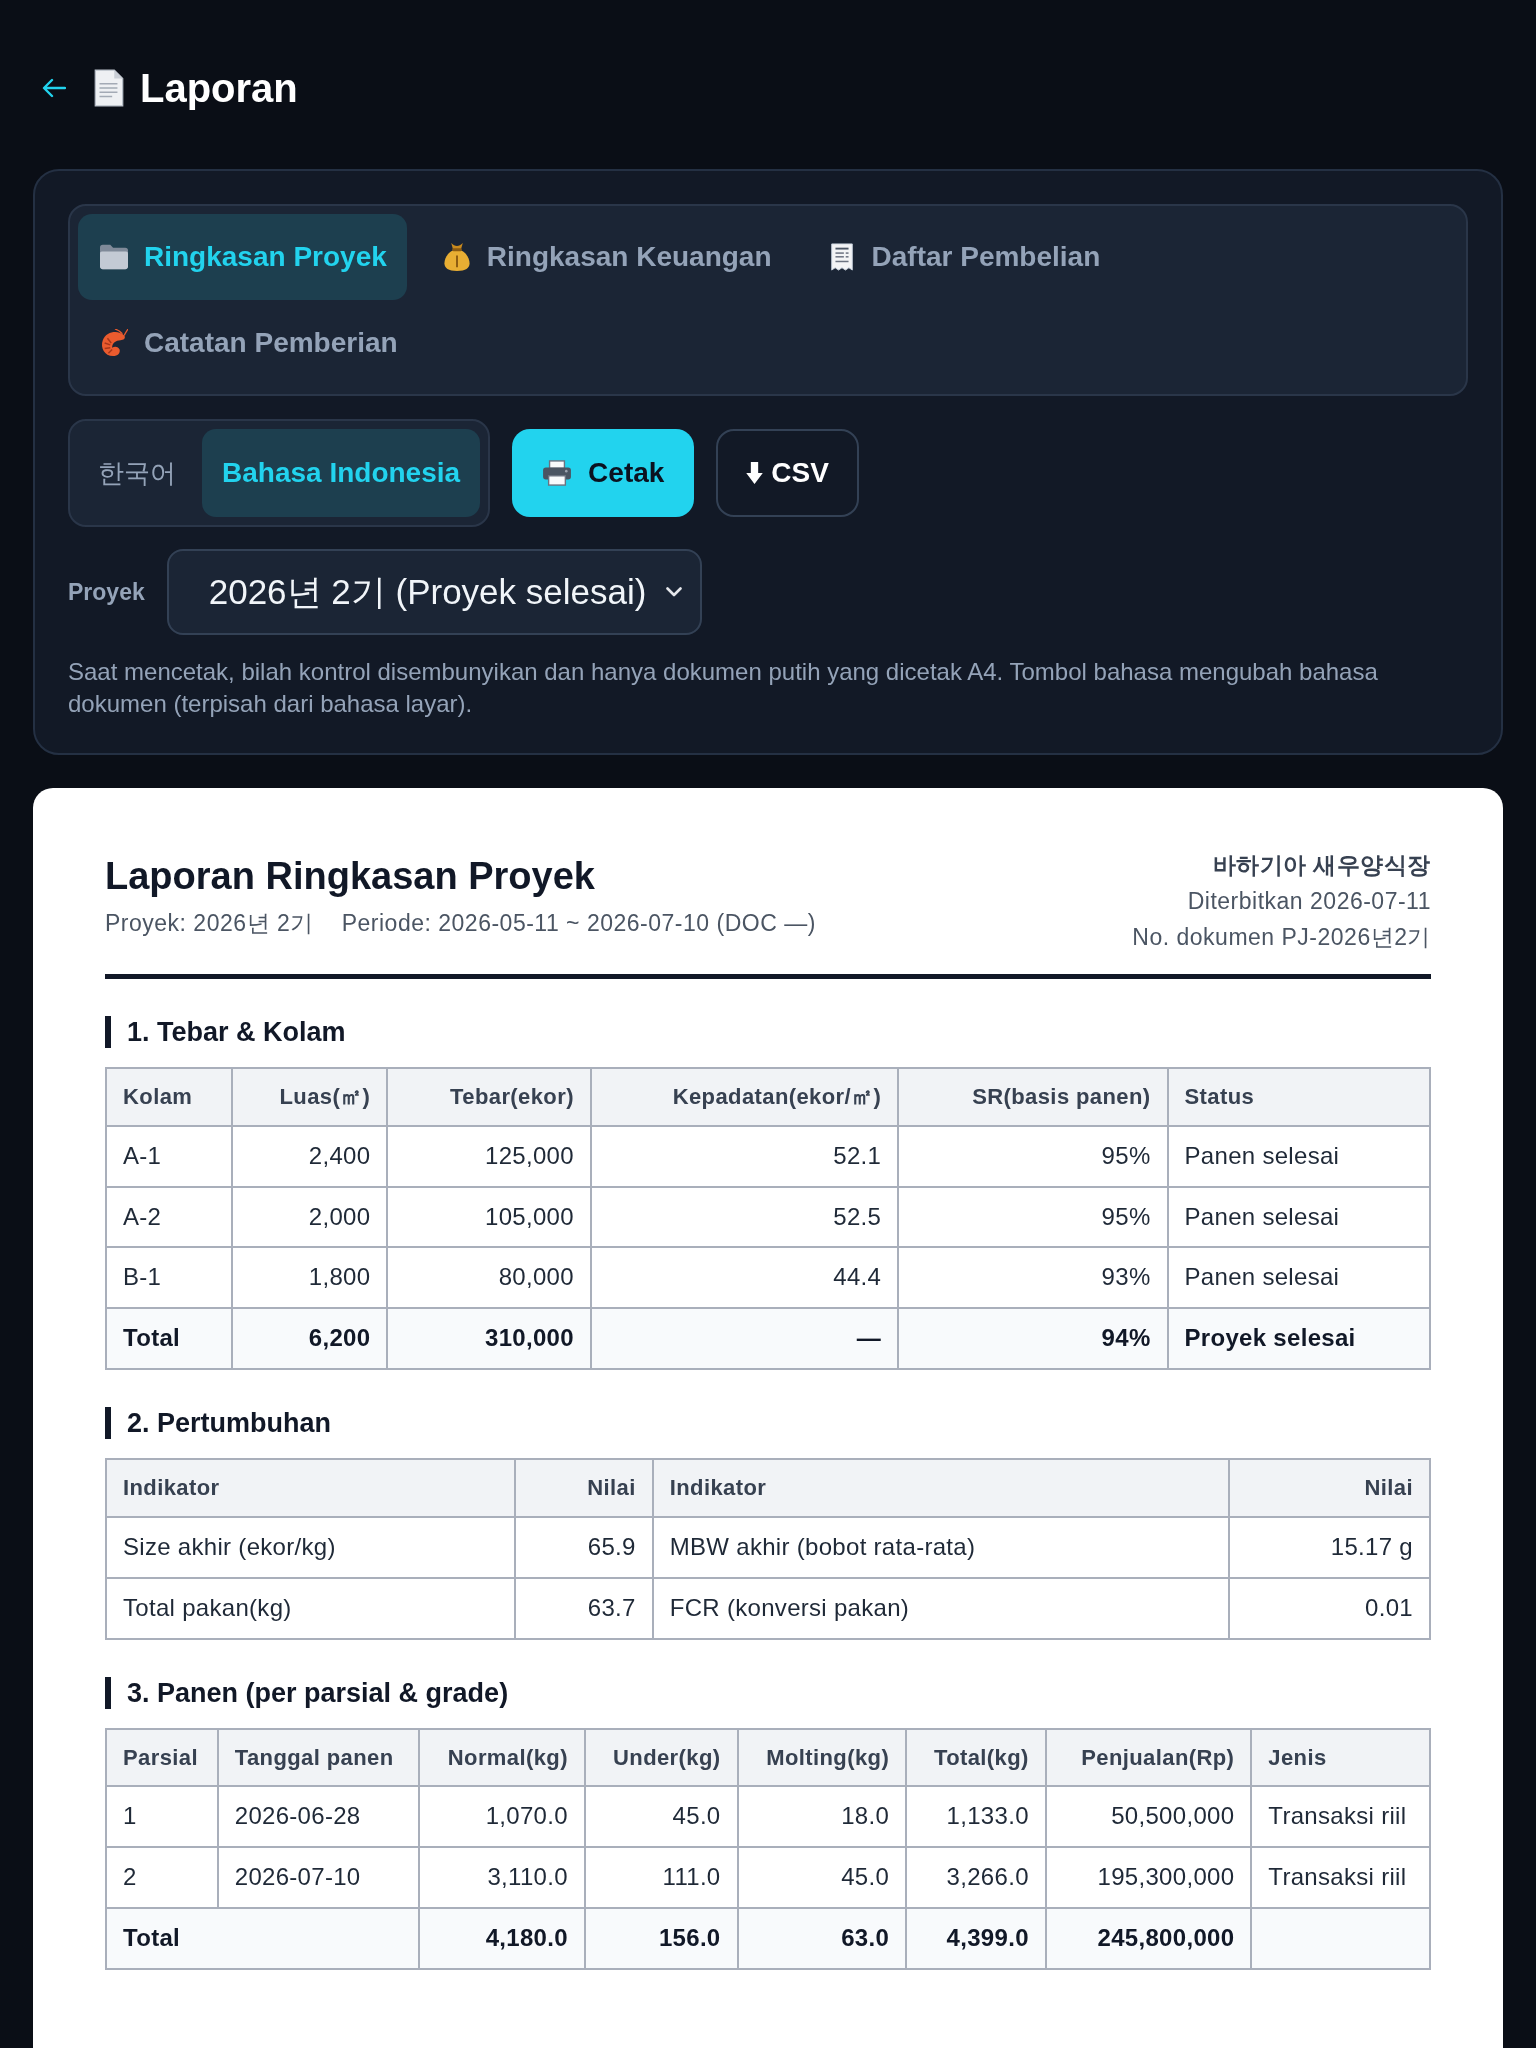 This screenshot has width=1536, height=2048. I want to click on column-header: Tebar(ekor), so click(489, 1097).